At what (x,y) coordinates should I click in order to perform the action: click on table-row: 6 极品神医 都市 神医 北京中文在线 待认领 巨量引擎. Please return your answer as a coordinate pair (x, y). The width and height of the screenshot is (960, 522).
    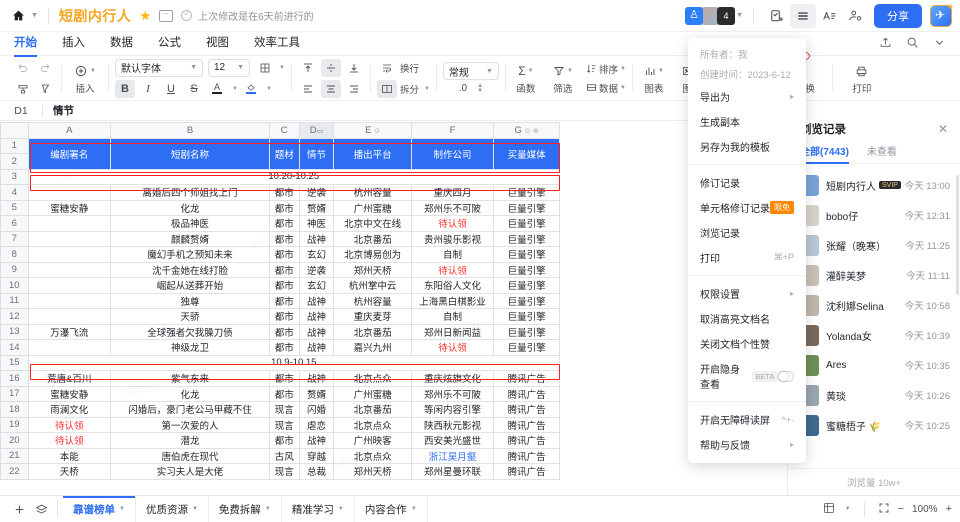
    Looking at the image, I should click on (280, 223).